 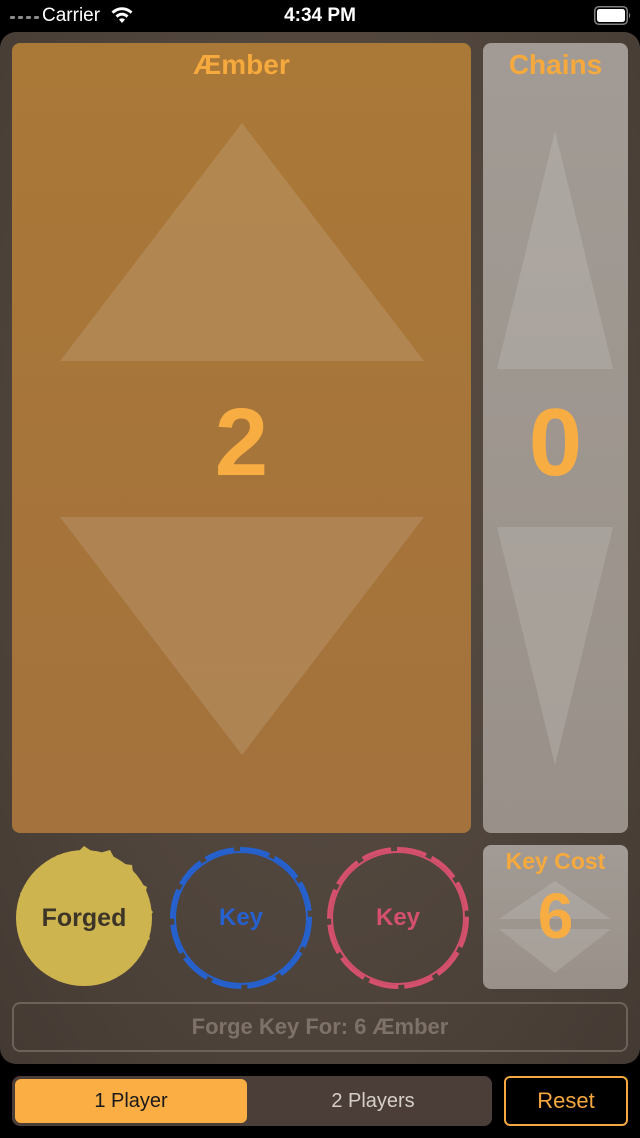 I want to click on chains-count: 0, so click(x=555, y=442).